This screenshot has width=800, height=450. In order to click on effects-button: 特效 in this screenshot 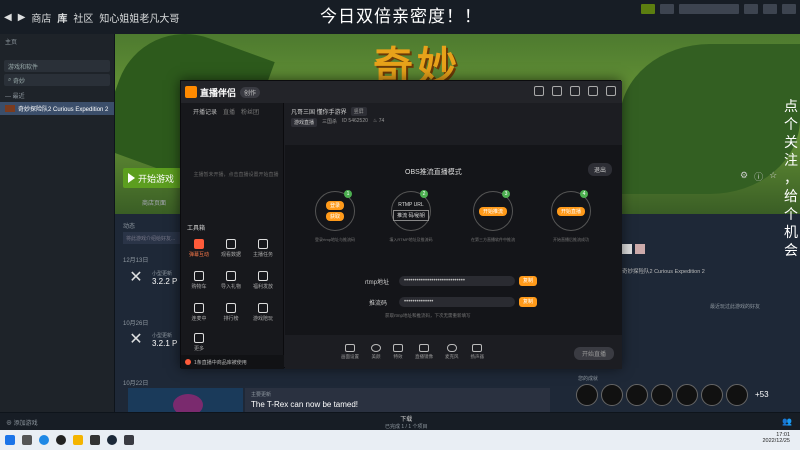, I will do `click(398, 352)`.